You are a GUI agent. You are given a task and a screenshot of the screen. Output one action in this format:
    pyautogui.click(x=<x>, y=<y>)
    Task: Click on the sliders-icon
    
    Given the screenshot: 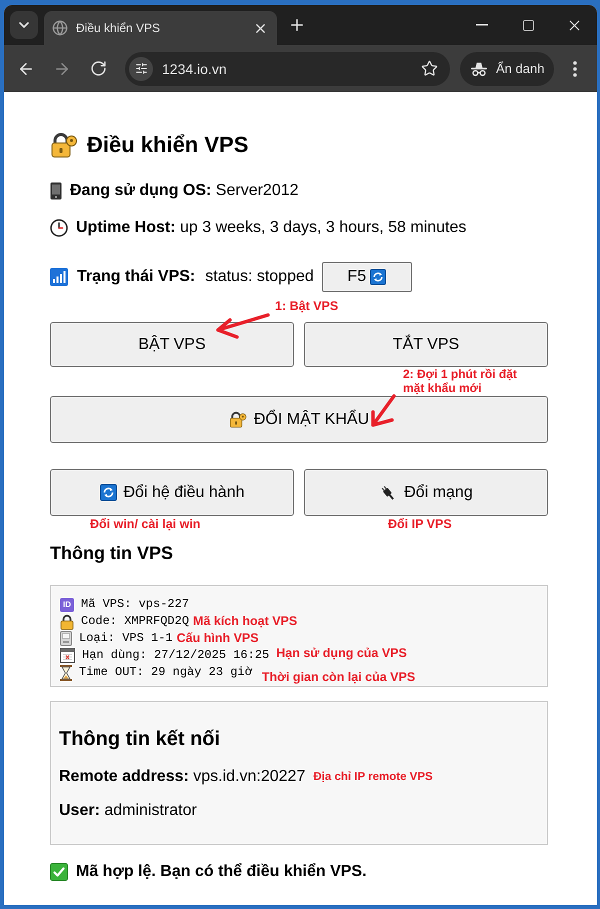 What is the action you would take?
    pyautogui.click(x=141, y=68)
    